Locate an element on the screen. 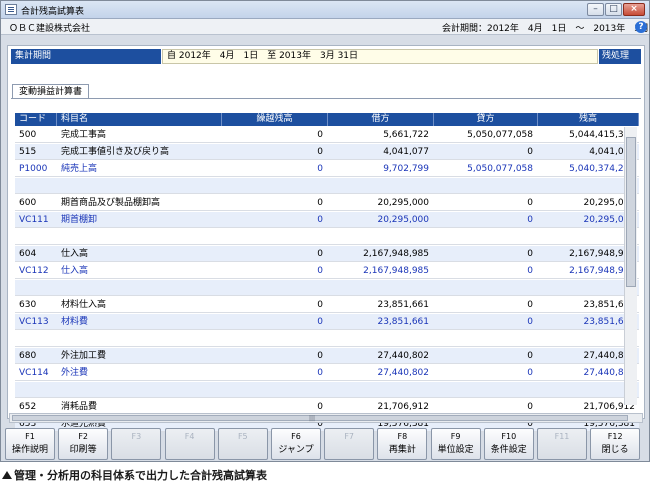 This screenshot has width=650, height=488. header-credit: 貸方 is located at coordinates (486, 119).